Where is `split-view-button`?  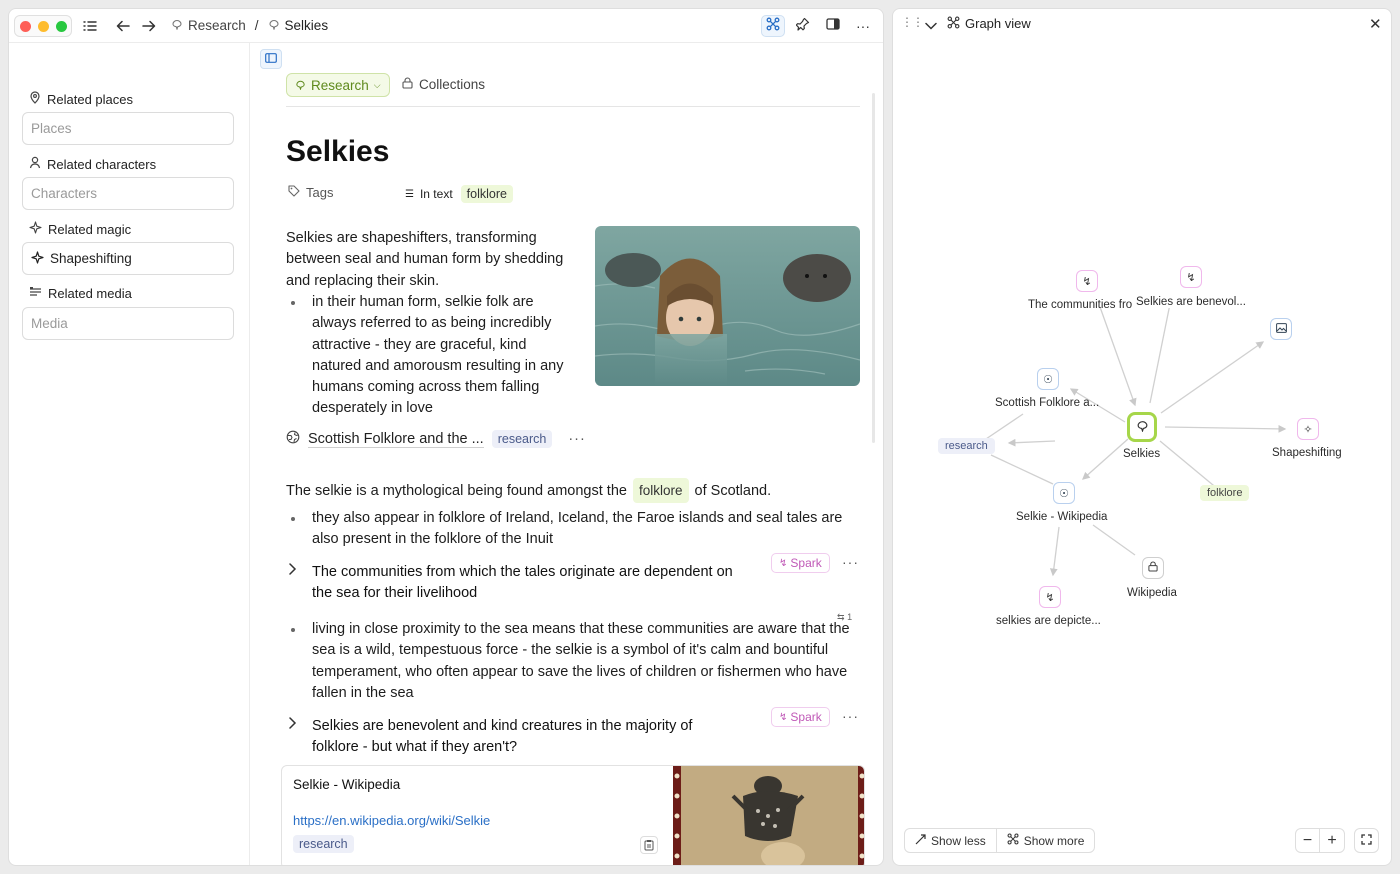 split-view-button is located at coordinates (833, 26).